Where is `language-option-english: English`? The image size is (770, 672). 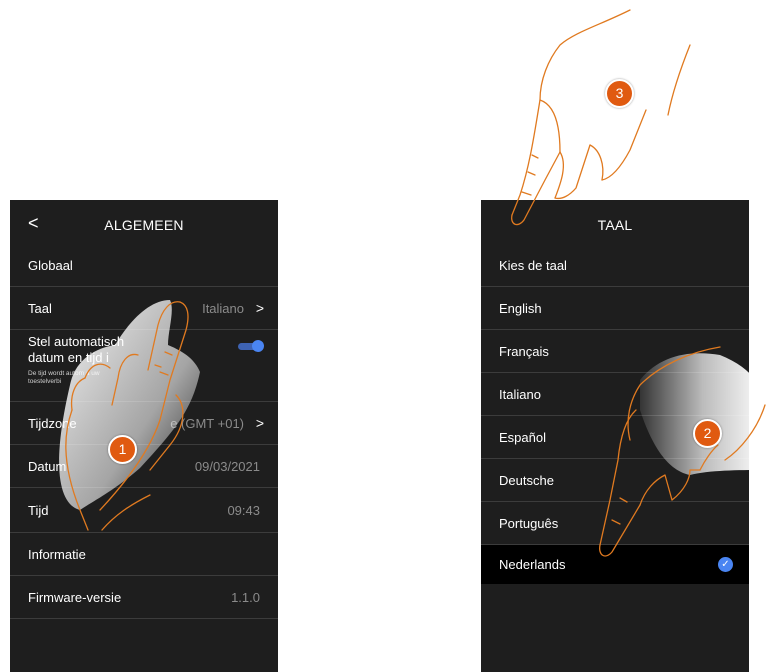
language-option-english: English is located at coordinates (615, 308).